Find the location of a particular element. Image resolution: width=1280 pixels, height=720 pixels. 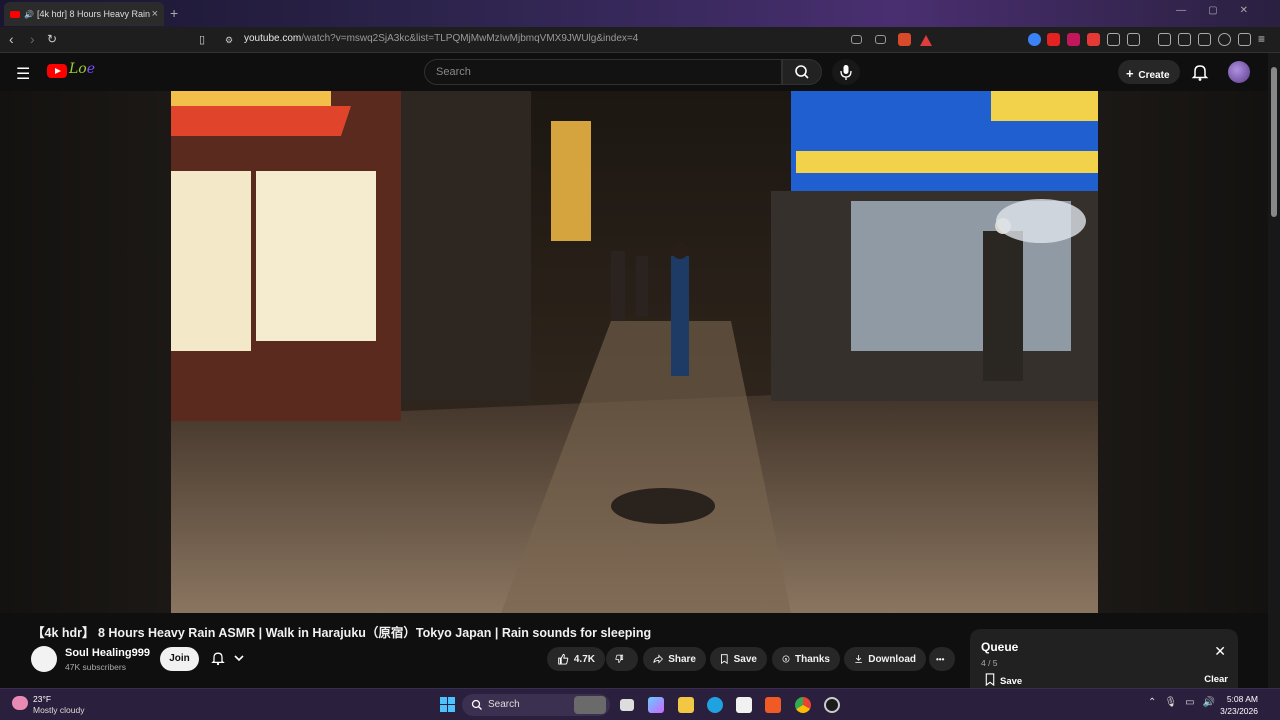

extensions-puzzle-icon is located at coordinates (1113, 39).